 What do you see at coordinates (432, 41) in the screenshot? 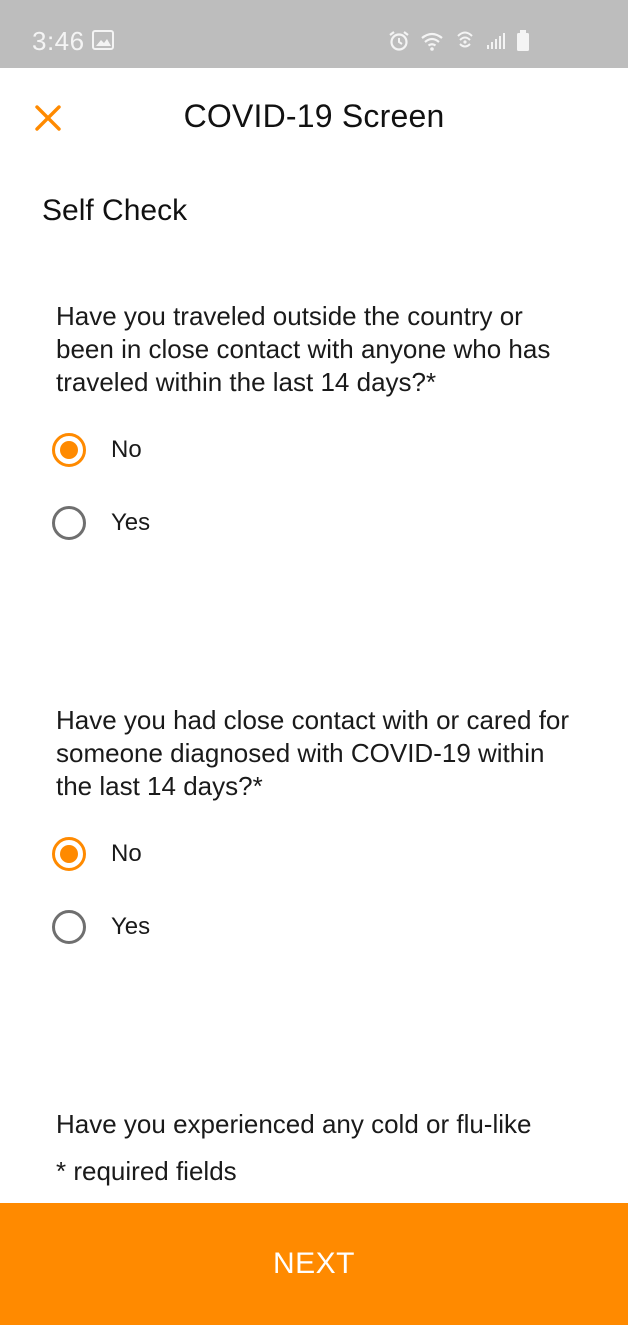
I see `wifi-icon` at bounding box center [432, 41].